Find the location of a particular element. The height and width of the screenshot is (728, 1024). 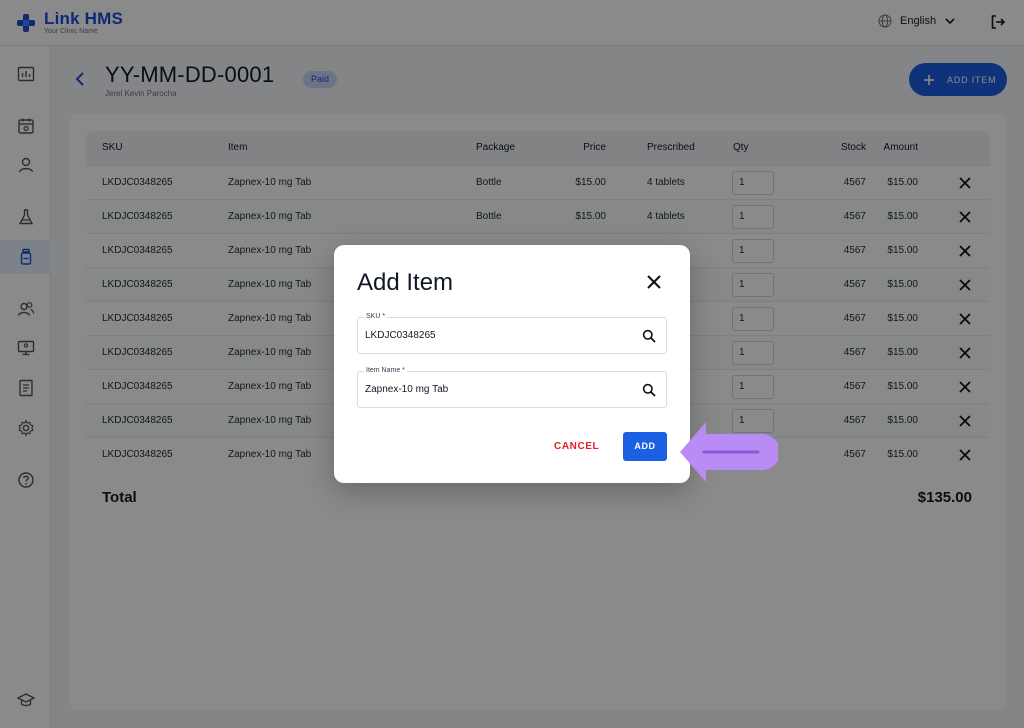

item-name-input: Zapnex-10 mg Tab is located at coordinates (406, 389).